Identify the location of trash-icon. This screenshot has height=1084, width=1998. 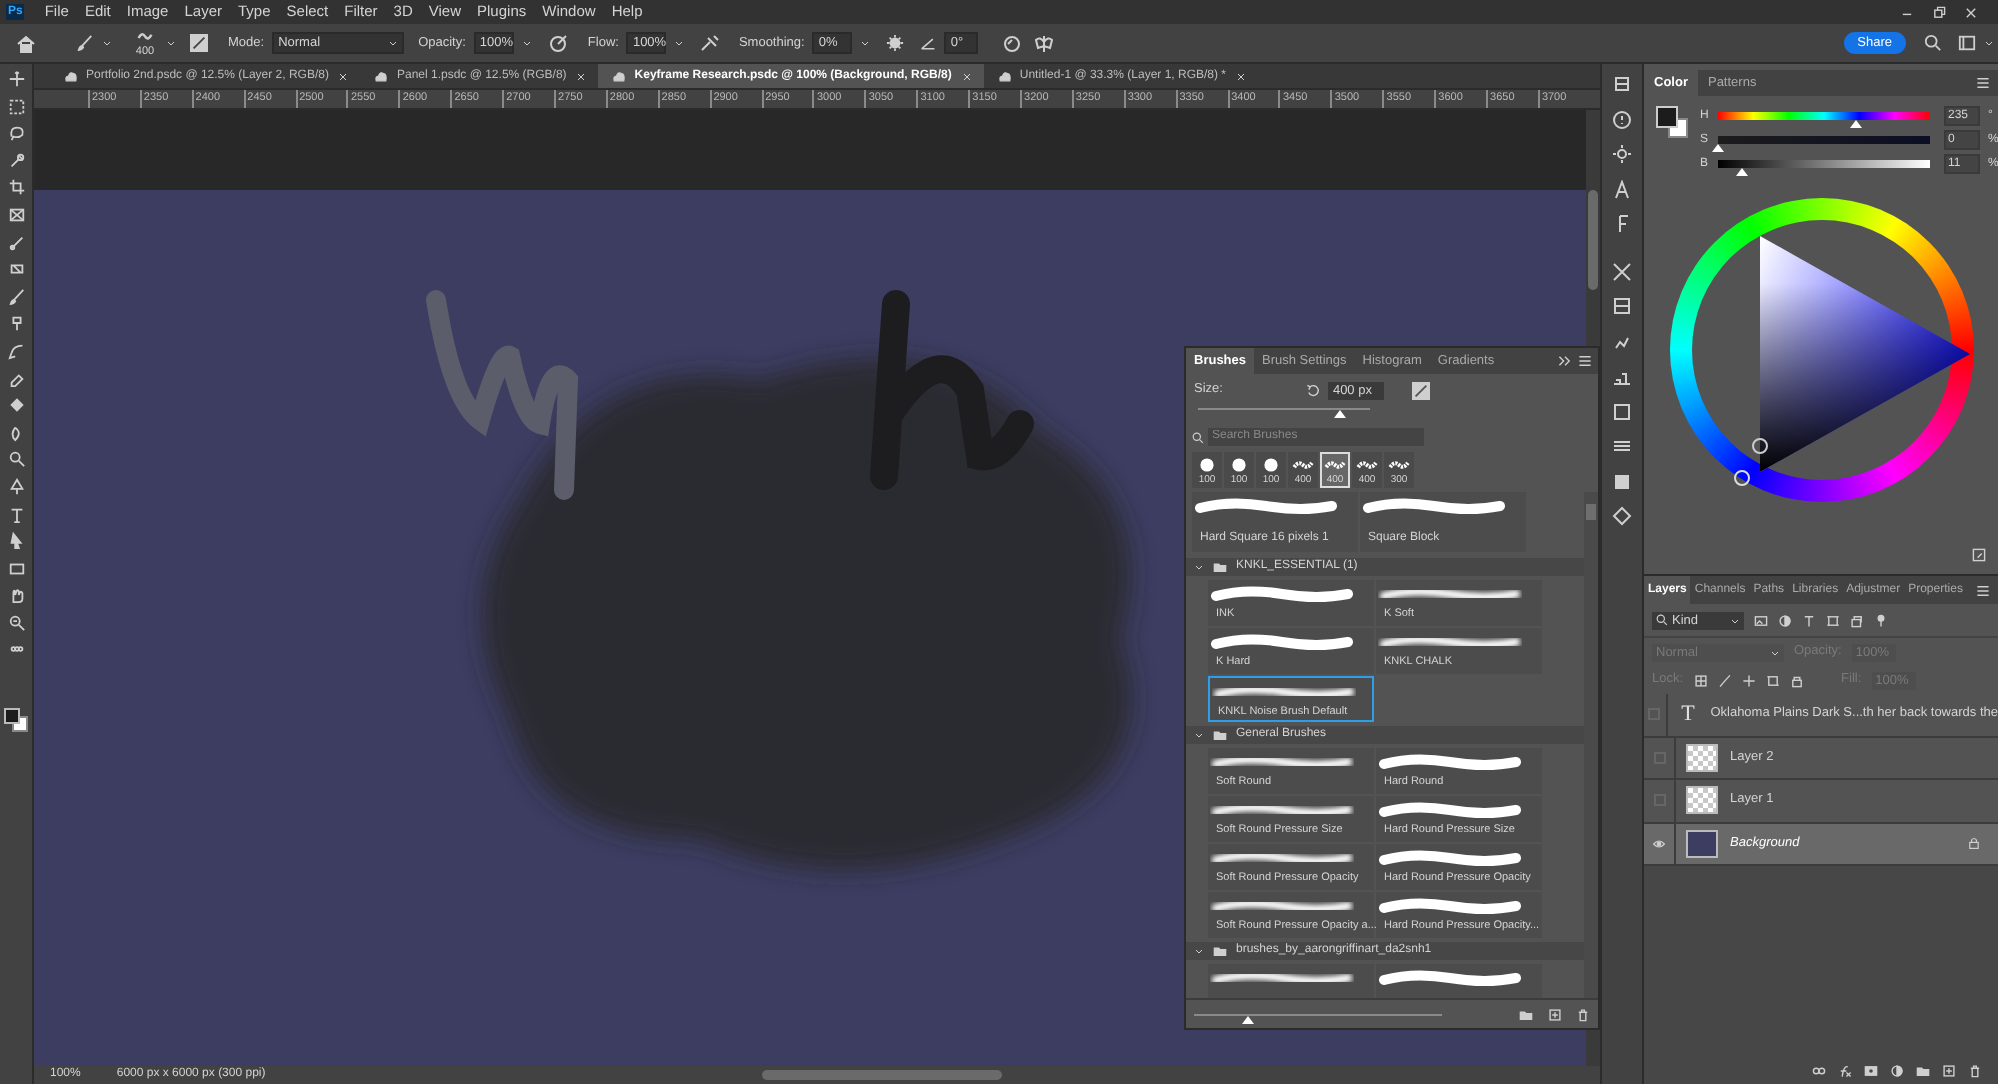
(1583, 1014).